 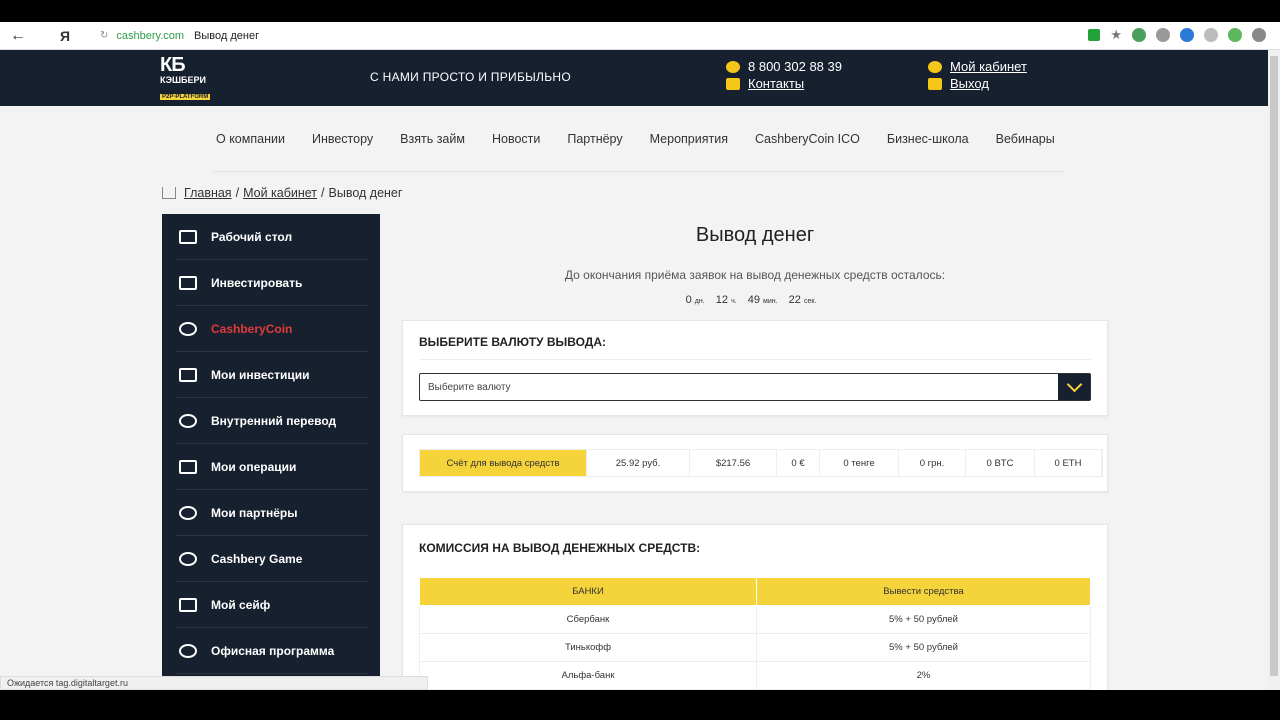 What do you see at coordinates (1025, 139) in the screenshot?
I see `nav-item-webinars: Вебинары` at bounding box center [1025, 139].